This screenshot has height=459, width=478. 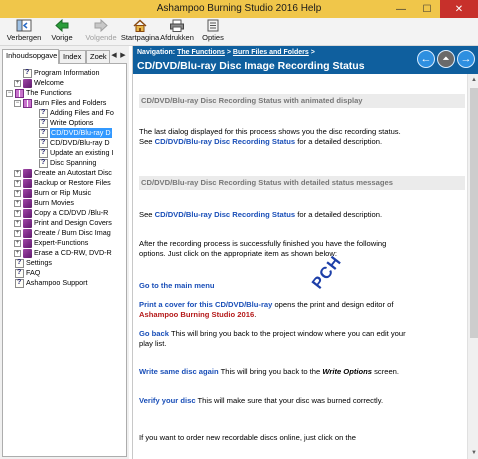 I want to click on up-topic-icon: ⏶, so click(x=446, y=59).